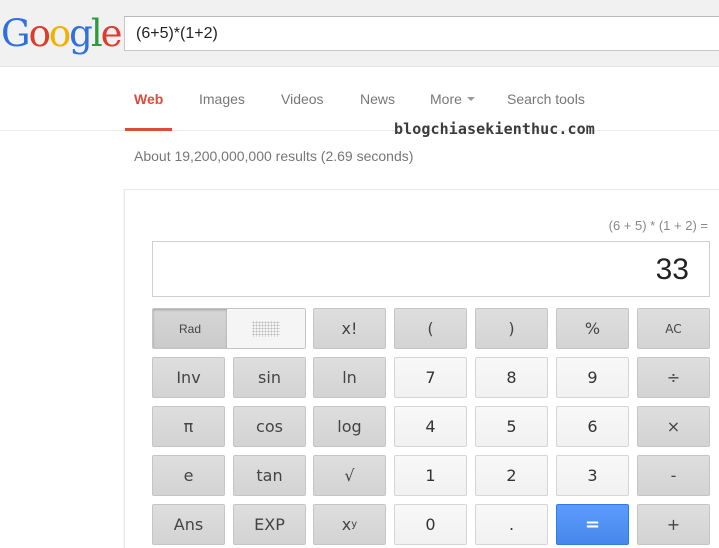  I want to click on tab-videos: Videos, so click(302, 99).